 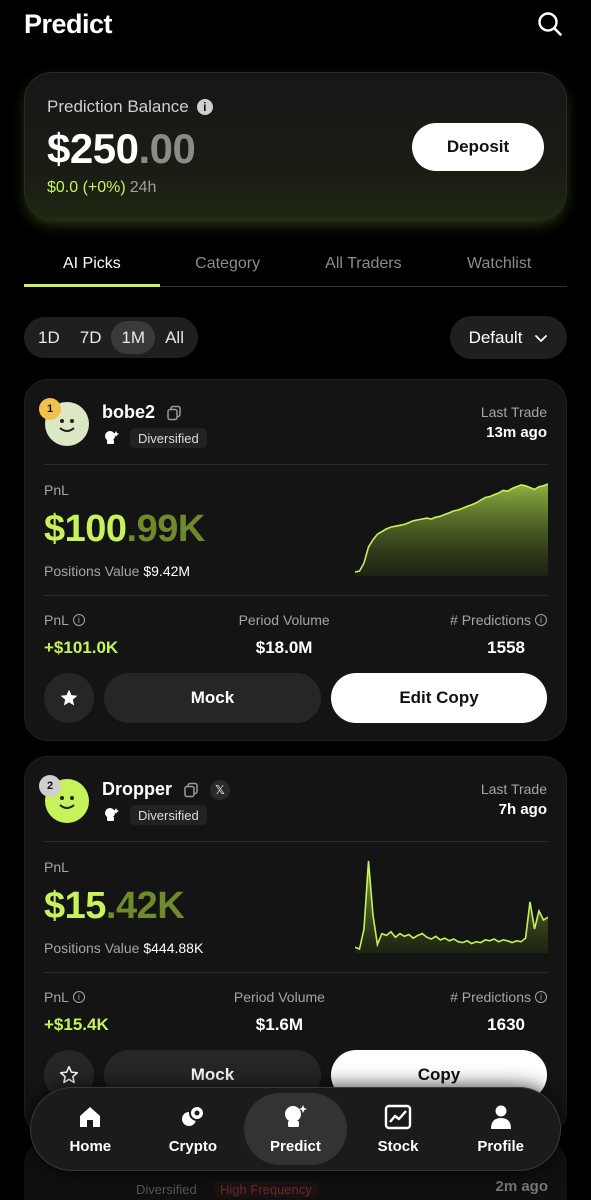 I want to click on rank-badge: 1, so click(x=50, y=409).